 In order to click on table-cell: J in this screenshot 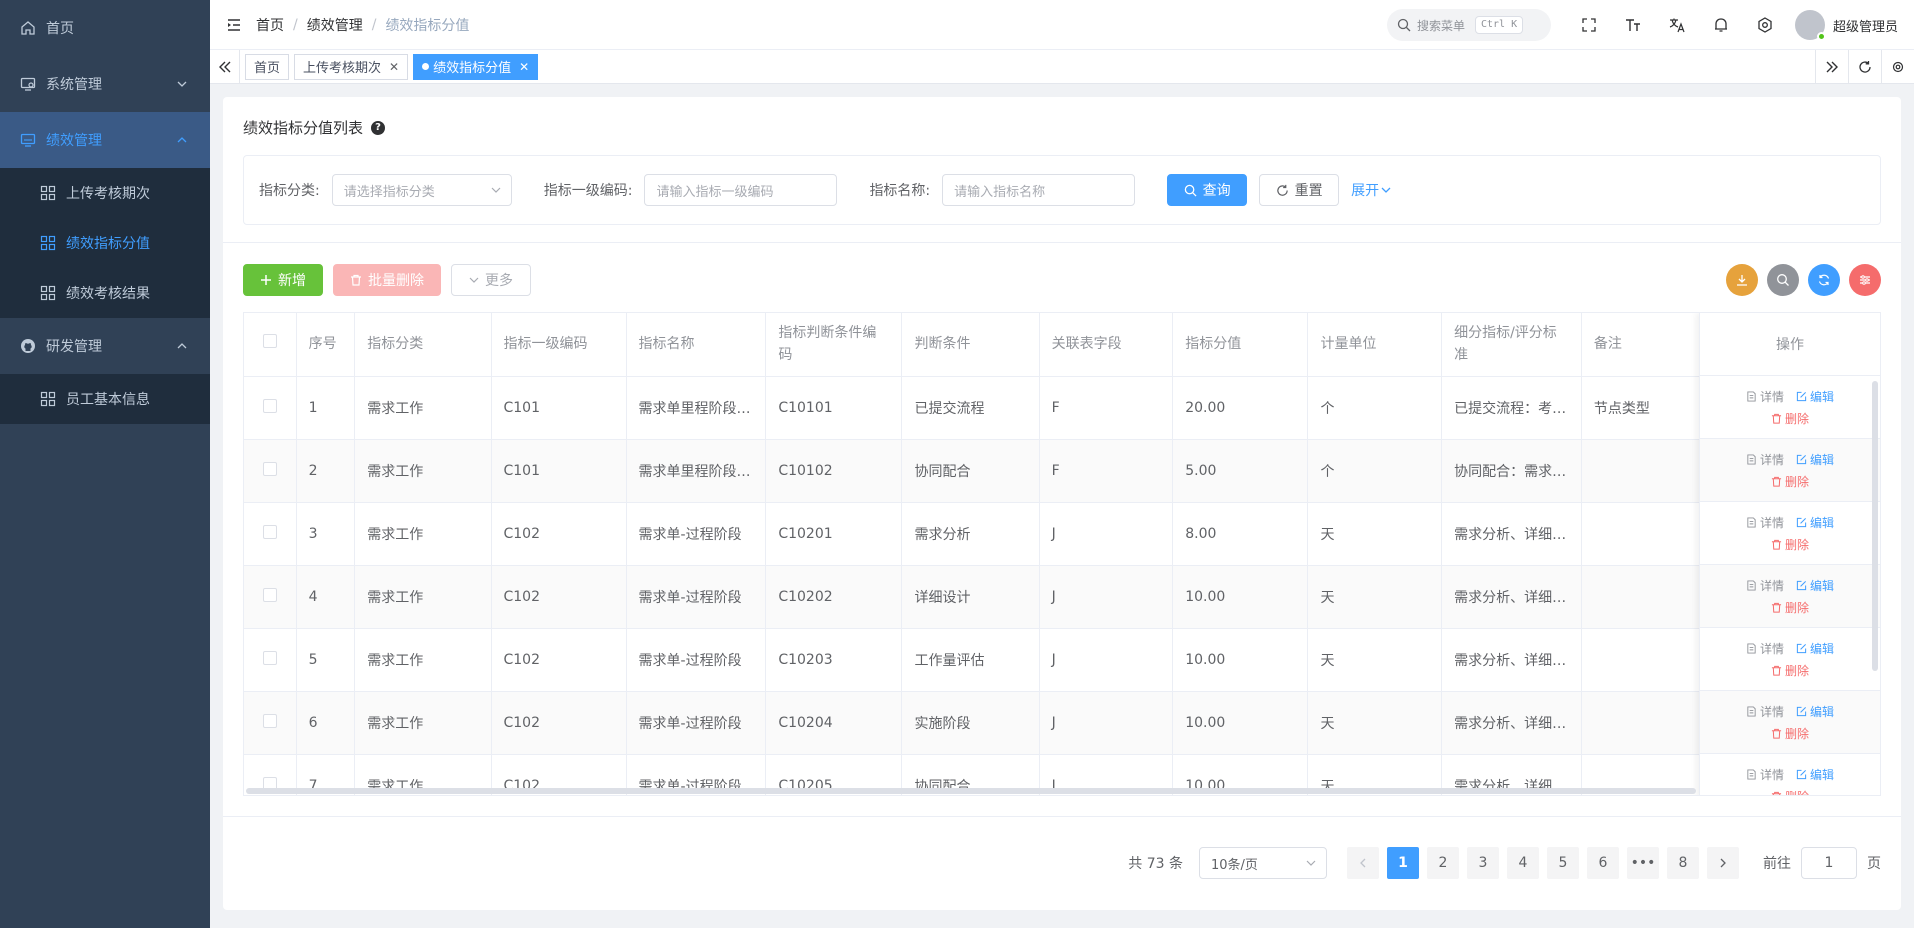, I will do `click(1106, 534)`.